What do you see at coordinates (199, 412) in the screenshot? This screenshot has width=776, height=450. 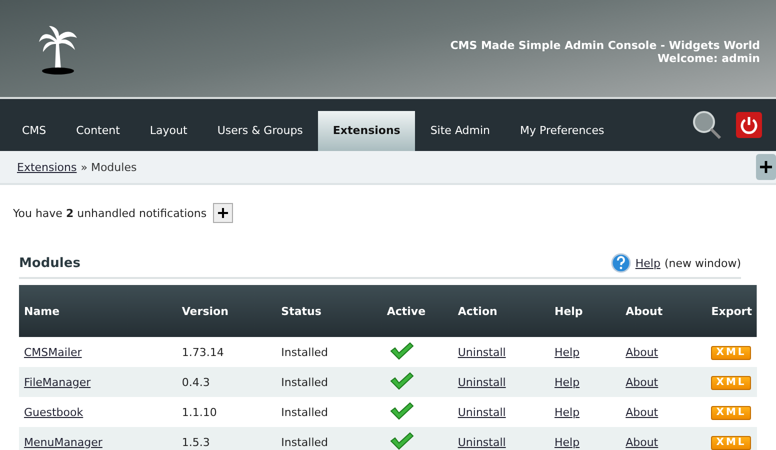 I see `version-text: 1.1.10` at bounding box center [199, 412].